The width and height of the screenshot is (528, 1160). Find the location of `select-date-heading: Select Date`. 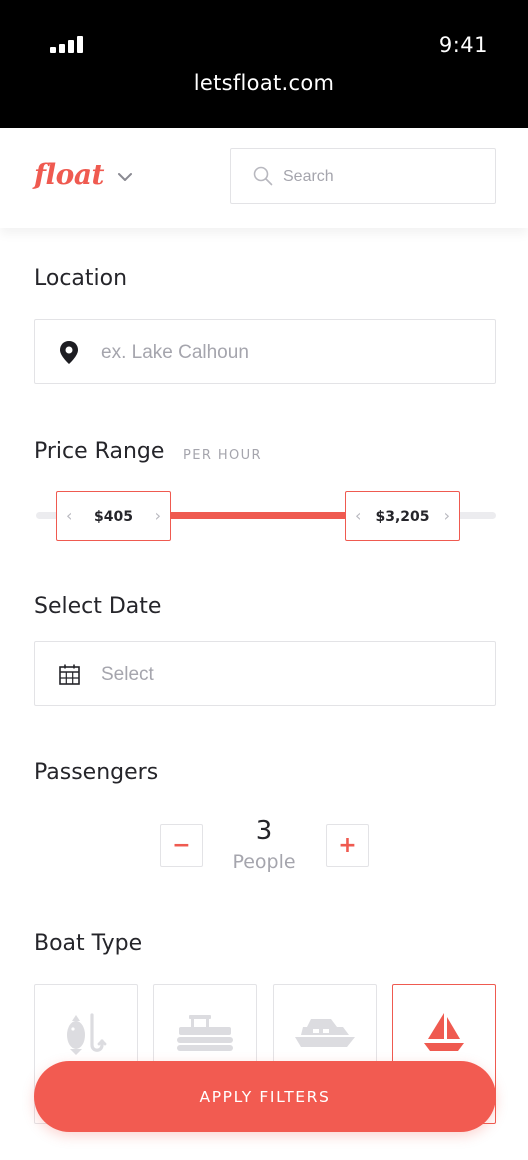

select-date-heading: Select Date is located at coordinates (98, 606).